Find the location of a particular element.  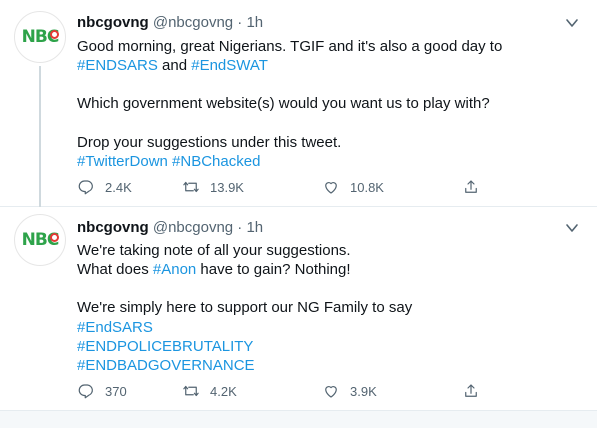

text-line: #EndSARS is located at coordinates (327, 327).